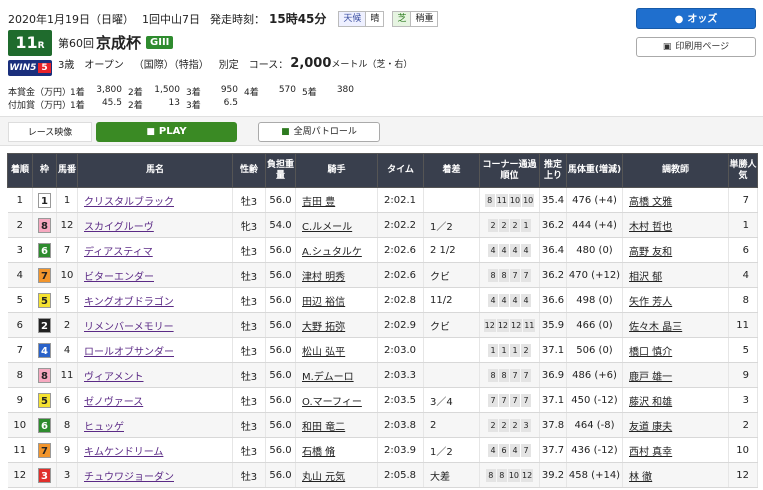 The height and width of the screenshot is (490, 763). Describe the element at coordinates (327, 227) in the screenshot. I see `jockey-link: C.ルメール` at that location.